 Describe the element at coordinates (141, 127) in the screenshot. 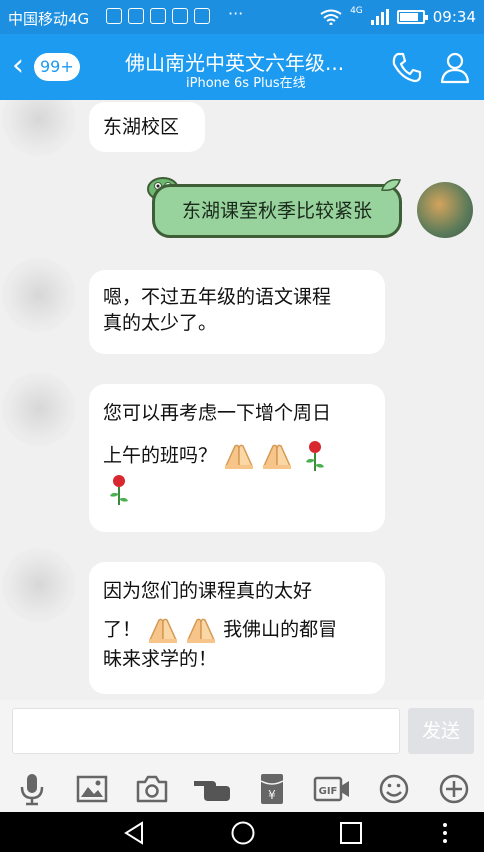

I see `message-text: 东湖校区` at that location.